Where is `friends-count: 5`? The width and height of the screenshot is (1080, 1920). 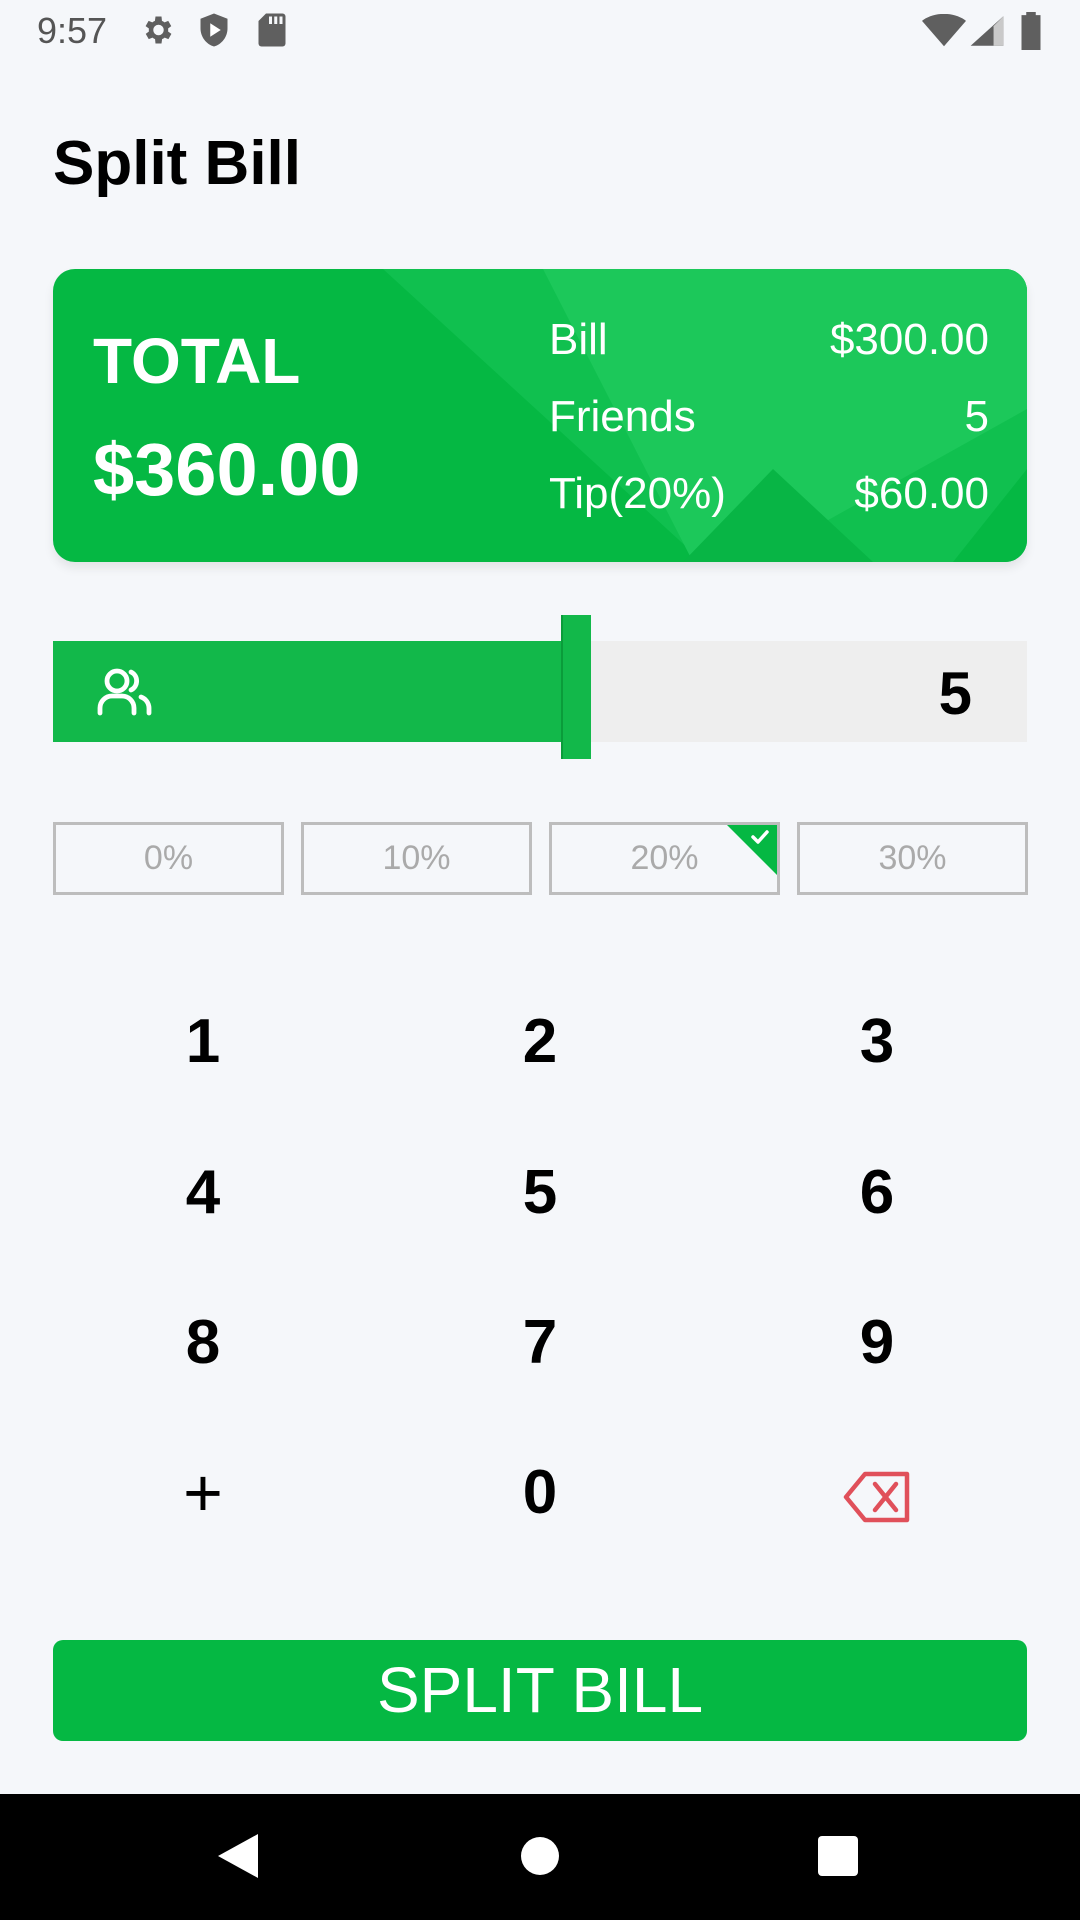 friends-count: 5 is located at coordinates (955, 693).